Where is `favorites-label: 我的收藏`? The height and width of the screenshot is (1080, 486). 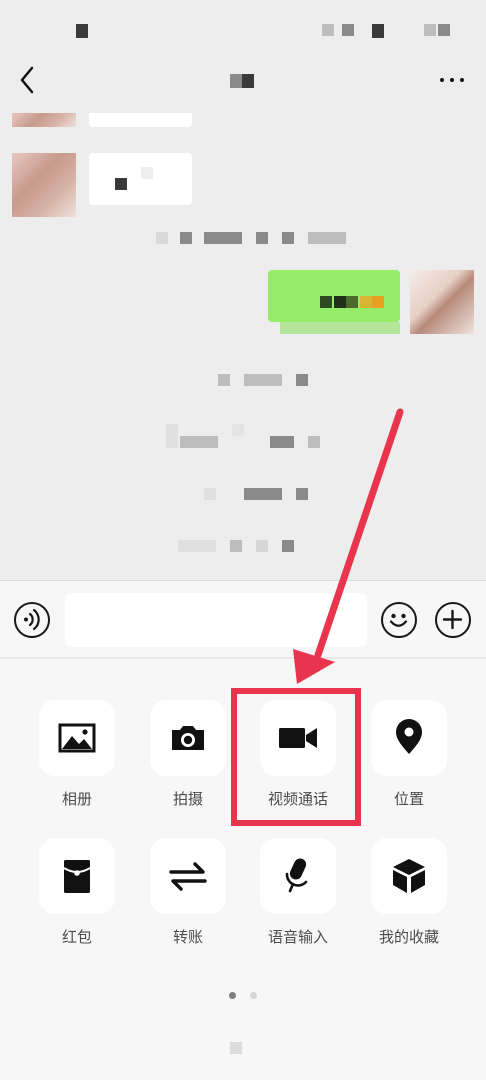 favorites-label: 我的收藏 is located at coordinates (408, 937).